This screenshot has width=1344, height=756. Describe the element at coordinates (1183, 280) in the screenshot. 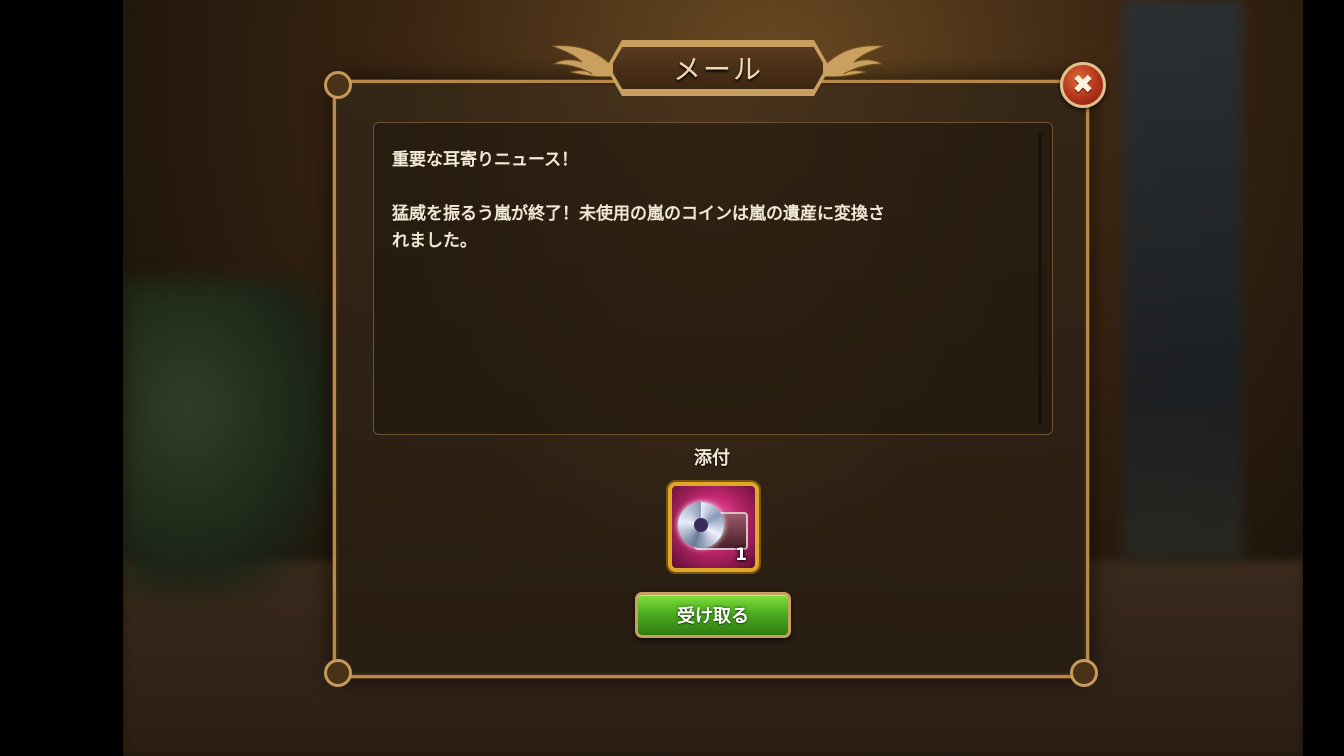

I see `background-tower` at that location.